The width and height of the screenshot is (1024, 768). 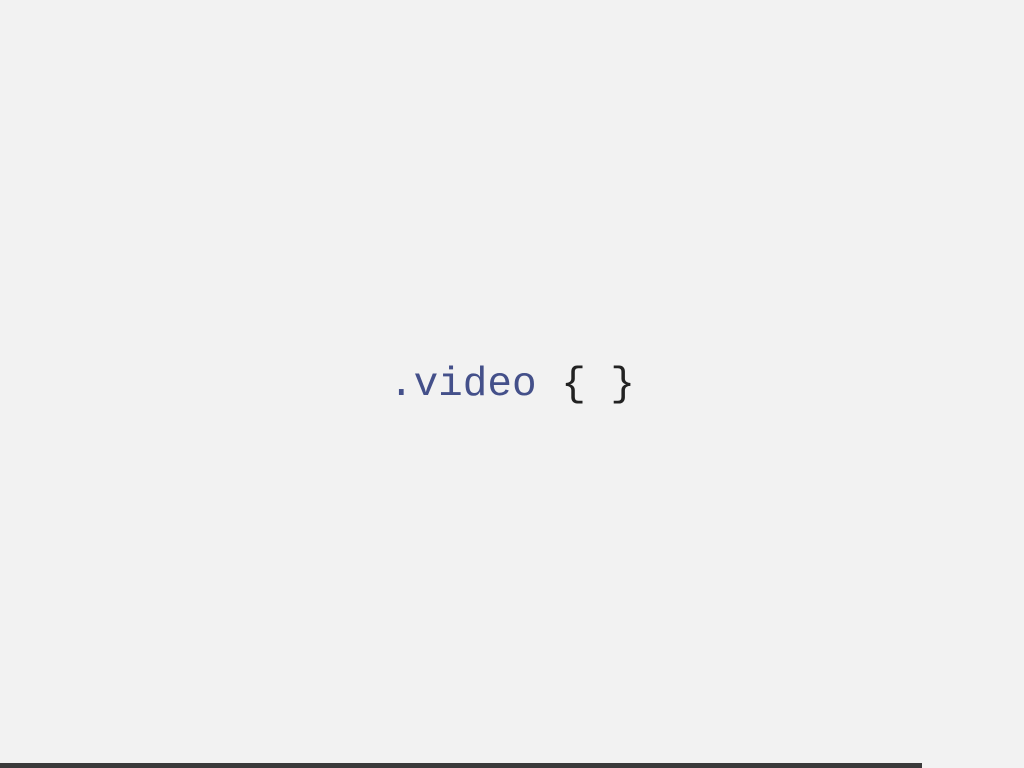 I want to click on close-brace: }, so click(x=623, y=385).